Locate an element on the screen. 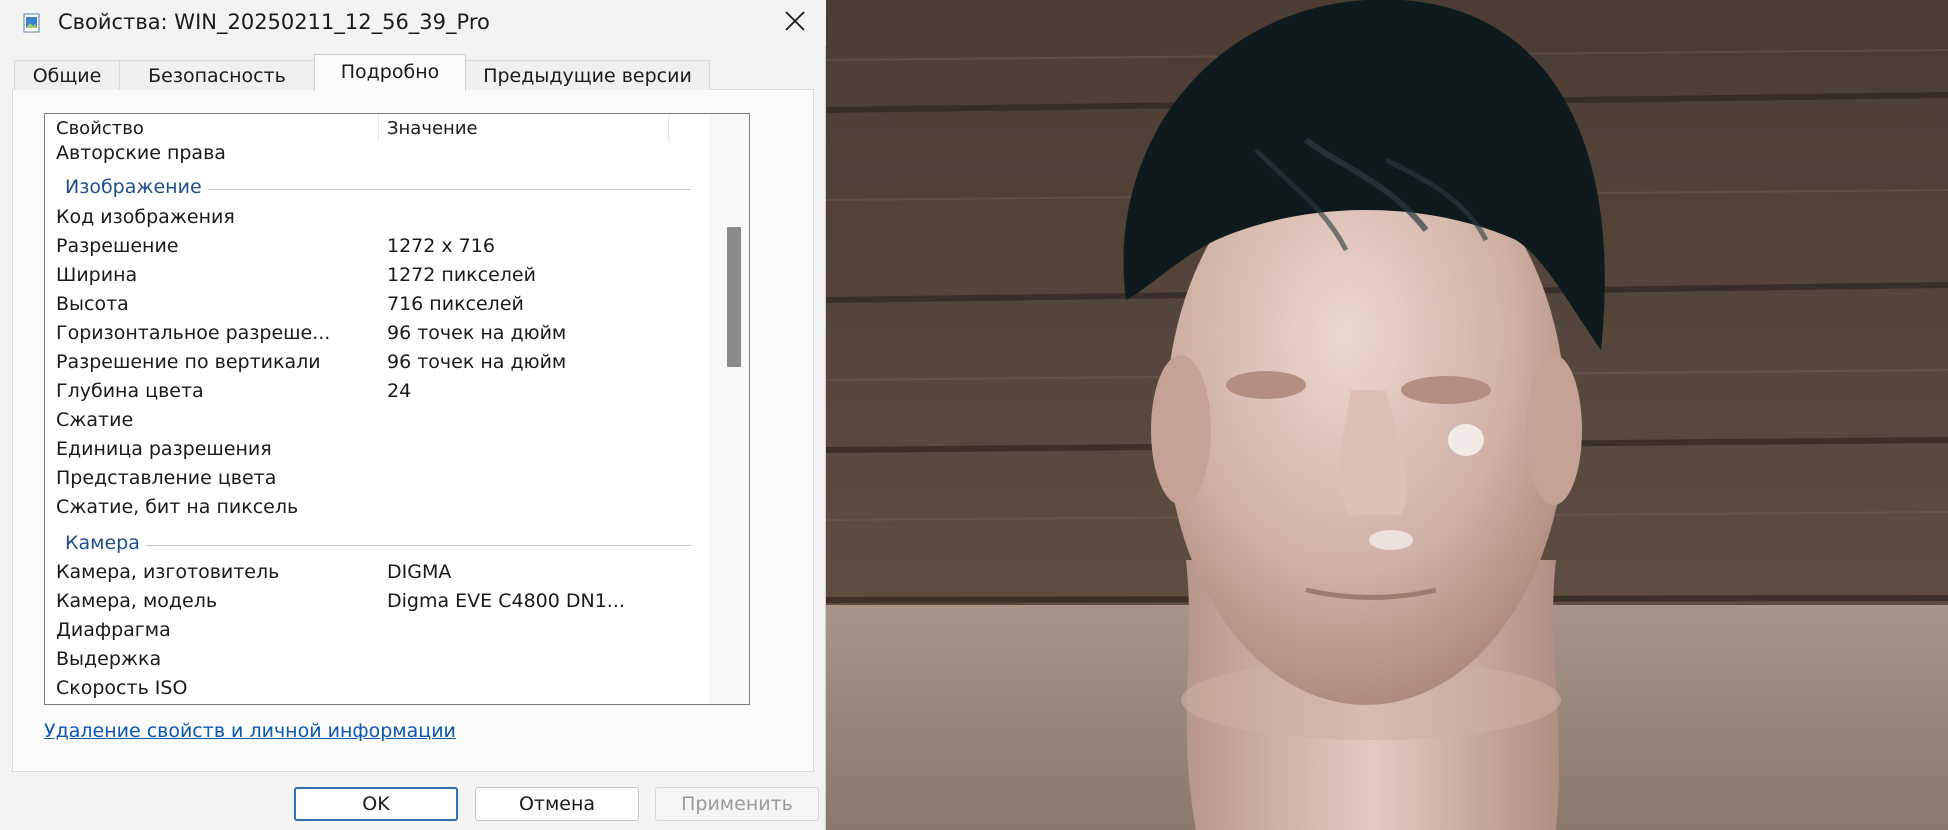  property-name: Ширина is located at coordinates (97, 275).